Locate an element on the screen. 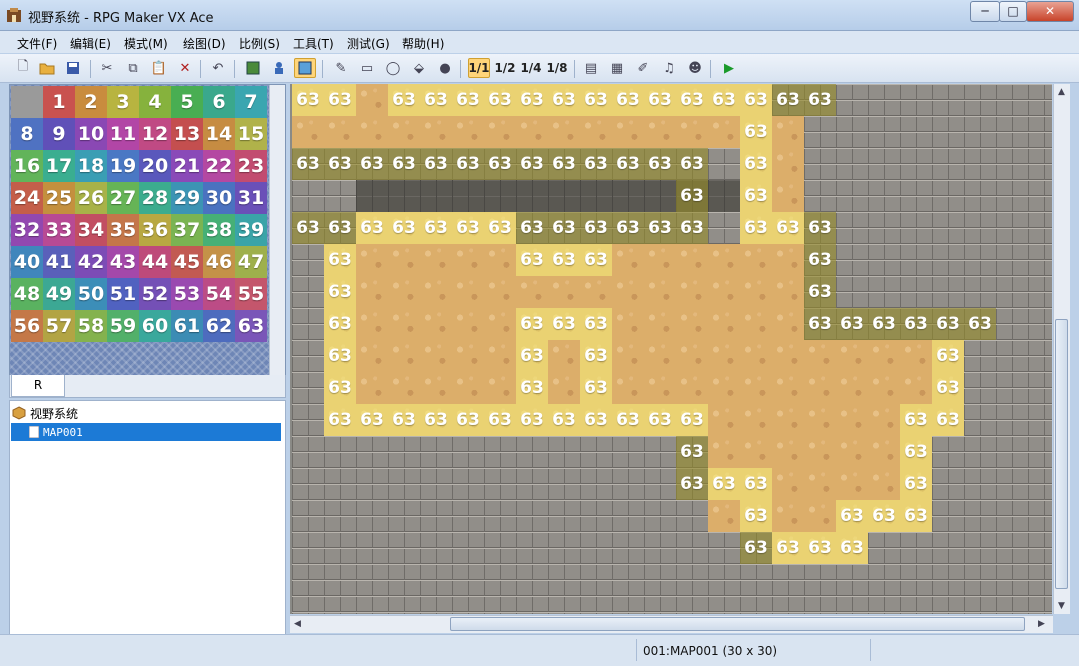  palette-region-38: 38 is located at coordinates (219, 230).